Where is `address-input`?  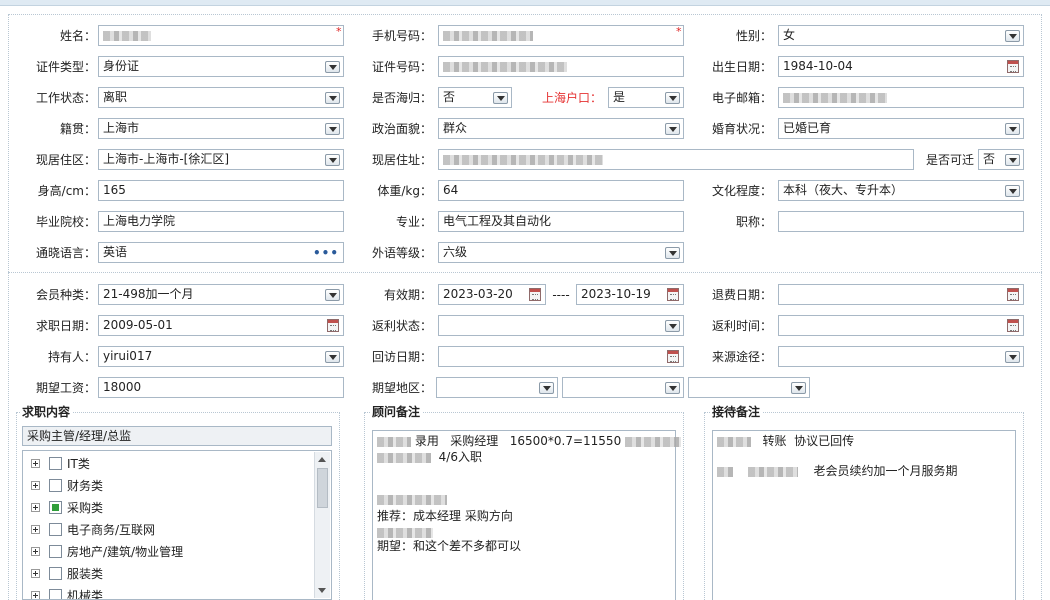 address-input is located at coordinates (676, 159).